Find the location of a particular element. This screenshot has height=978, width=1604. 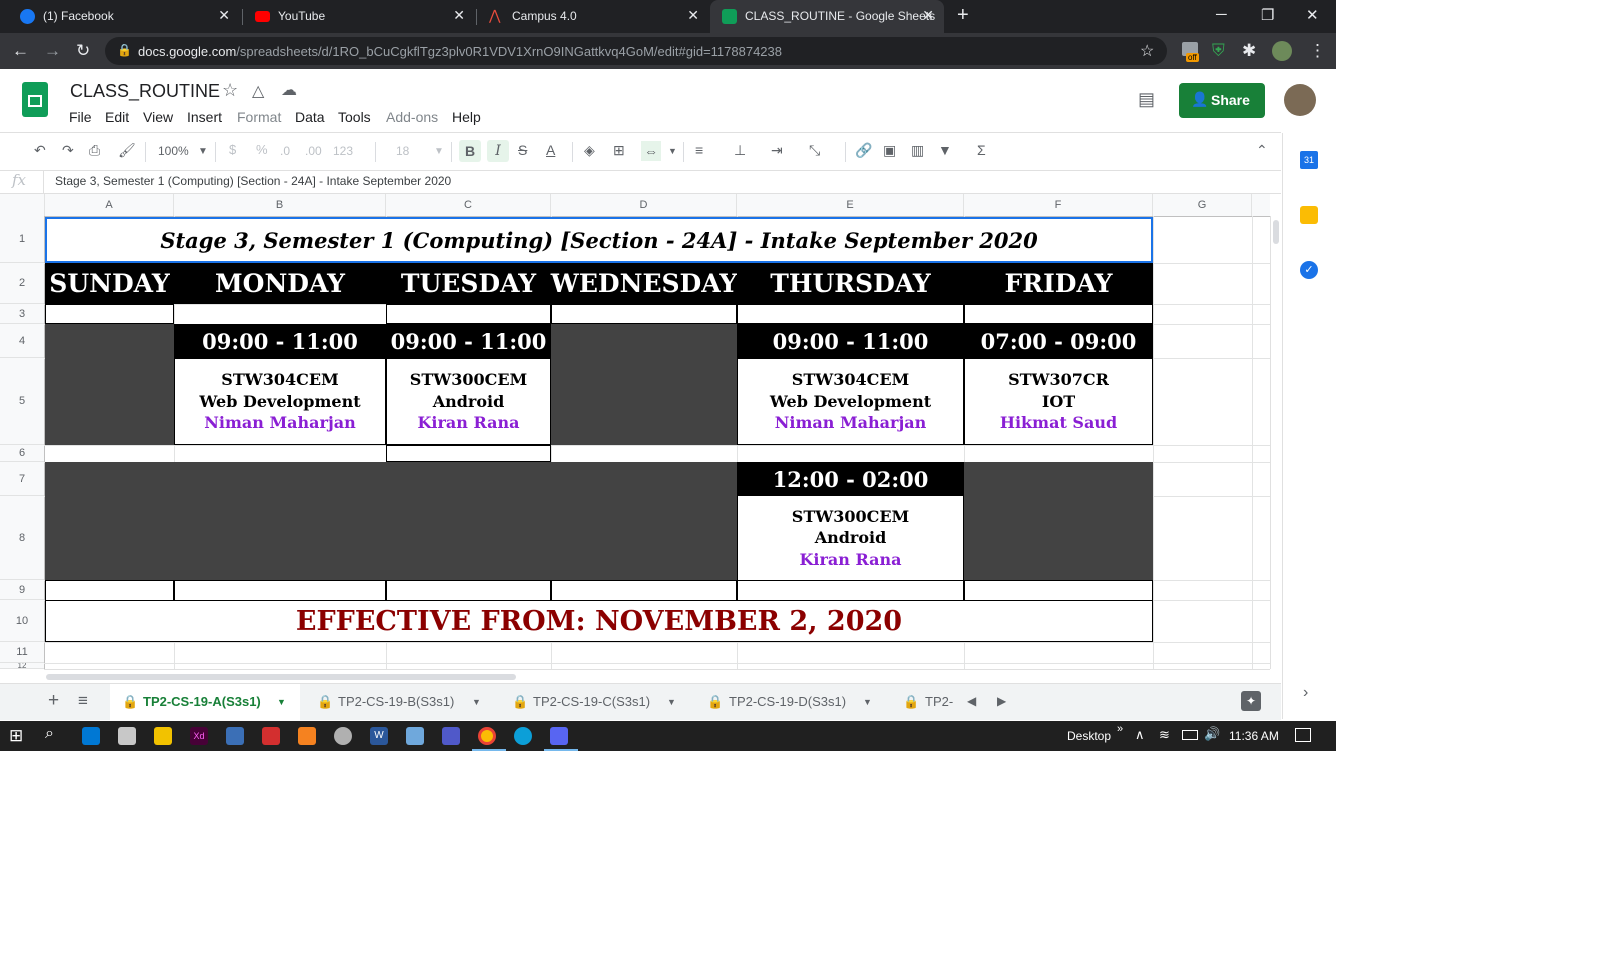

column-header-b: B is located at coordinates (280, 205).